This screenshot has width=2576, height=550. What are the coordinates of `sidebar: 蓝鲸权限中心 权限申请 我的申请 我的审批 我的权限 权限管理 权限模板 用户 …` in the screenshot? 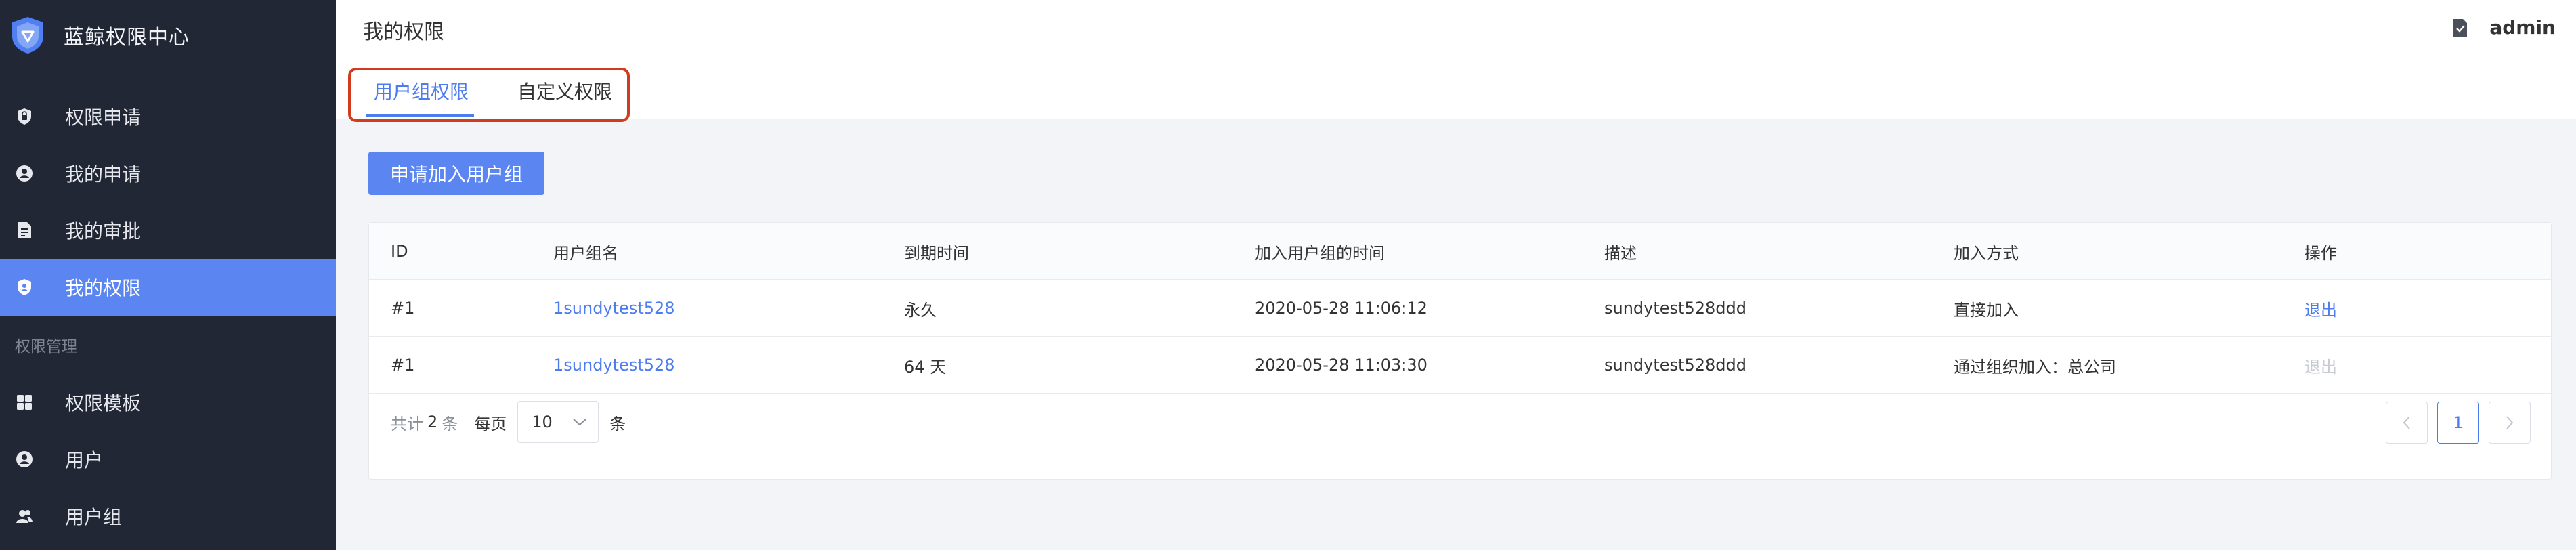 It's located at (168, 275).